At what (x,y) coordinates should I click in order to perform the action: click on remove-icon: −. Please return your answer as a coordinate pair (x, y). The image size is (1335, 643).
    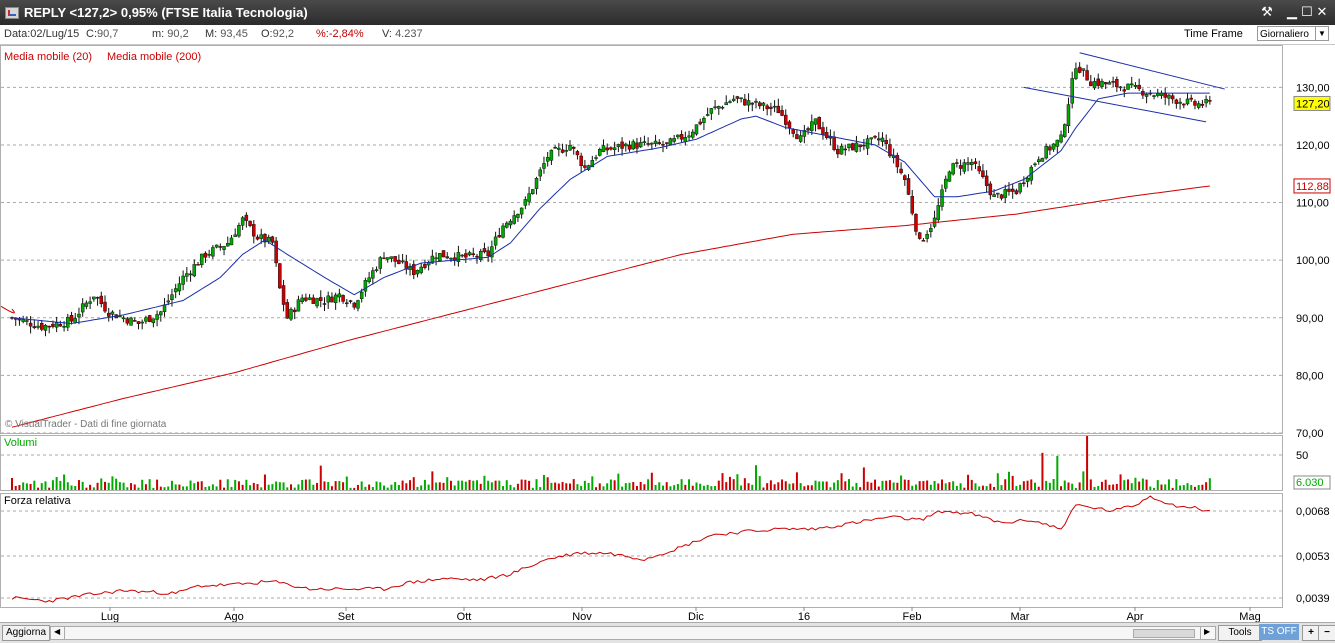
    Looking at the image, I should click on (1326, 633).